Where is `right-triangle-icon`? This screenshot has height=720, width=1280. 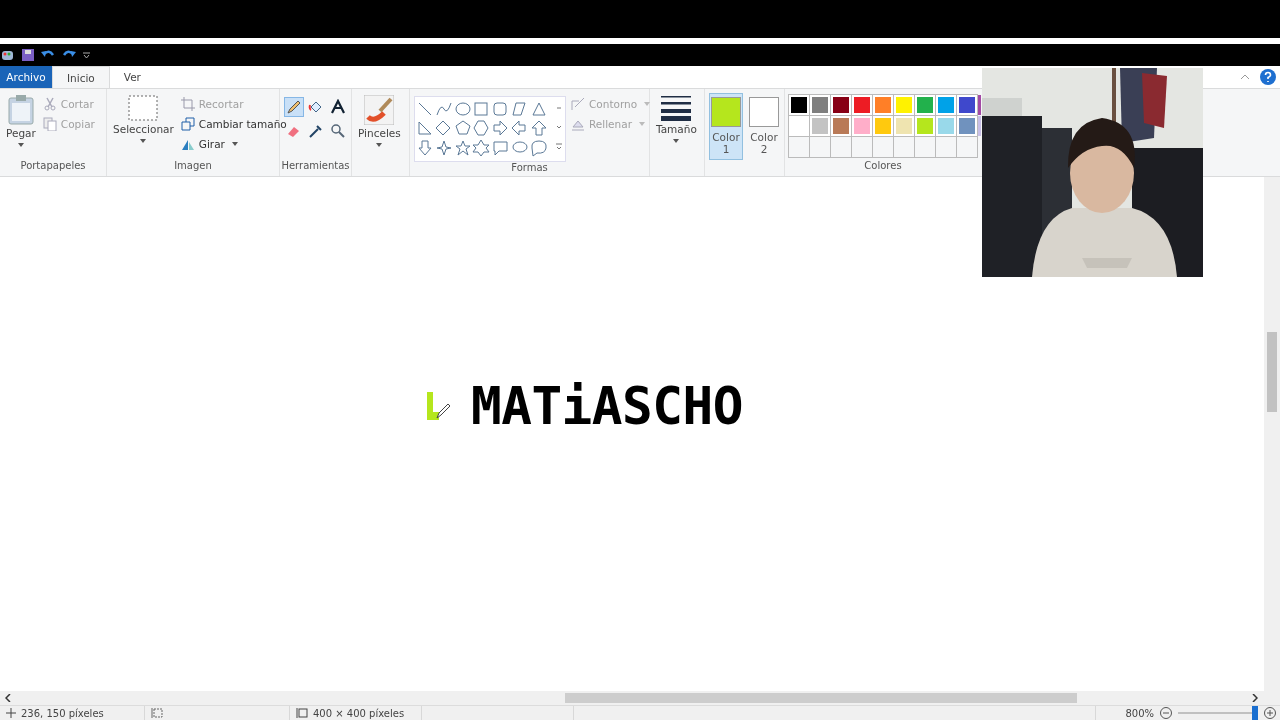
right-triangle-icon is located at coordinates (425, 128).